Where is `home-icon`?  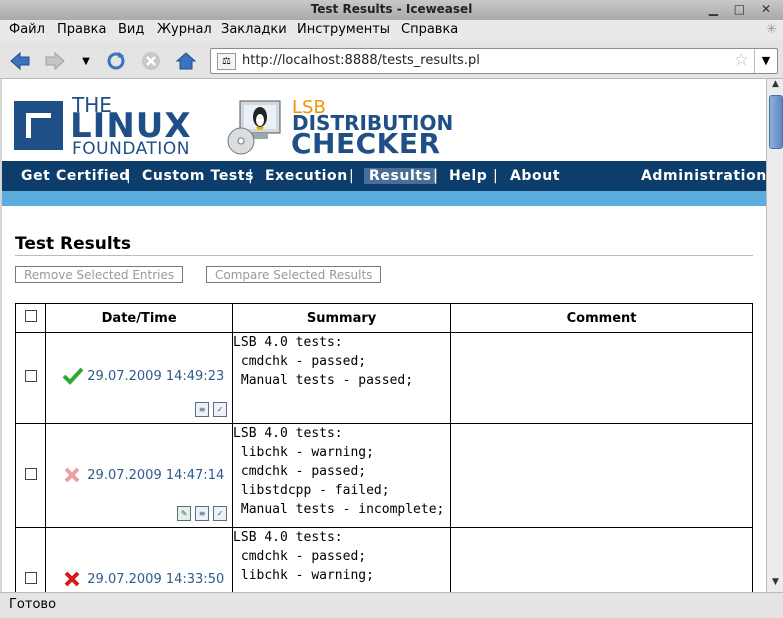 home-icon is located at coordinates (186, 61).